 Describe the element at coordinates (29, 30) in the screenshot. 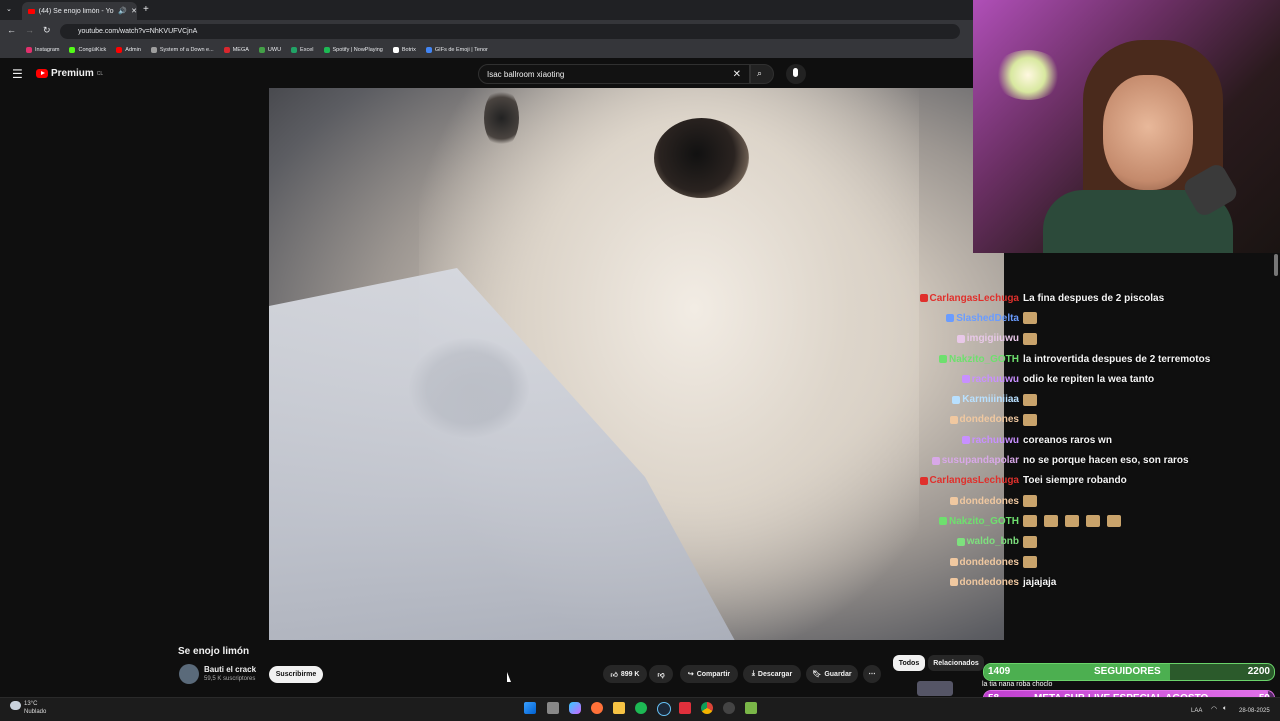

I see `forward-icon: →` at that location.